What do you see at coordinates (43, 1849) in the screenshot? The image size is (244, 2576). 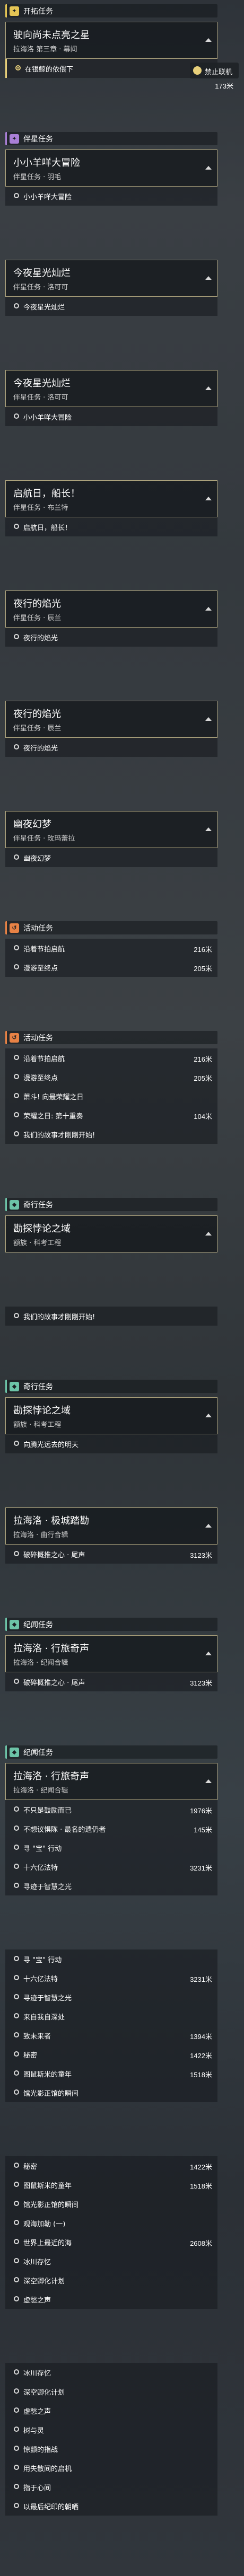 I see `quest-step-label: 寻 "宝" 行动` at bounding box center [43, 1849].